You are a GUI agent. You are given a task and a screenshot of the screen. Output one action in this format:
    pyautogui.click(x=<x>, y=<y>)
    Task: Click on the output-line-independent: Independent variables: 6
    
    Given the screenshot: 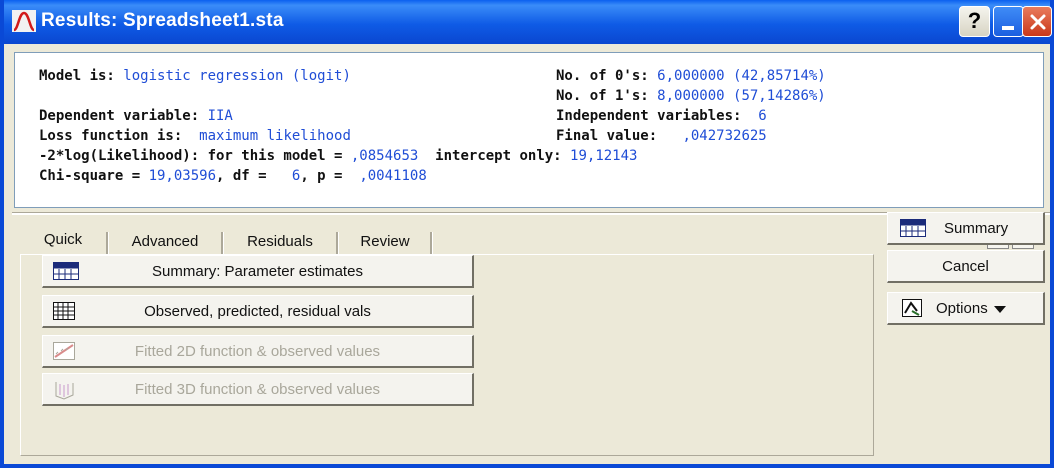 What is the action you would take?
    pyautogui.click(x=661, y=116)
    